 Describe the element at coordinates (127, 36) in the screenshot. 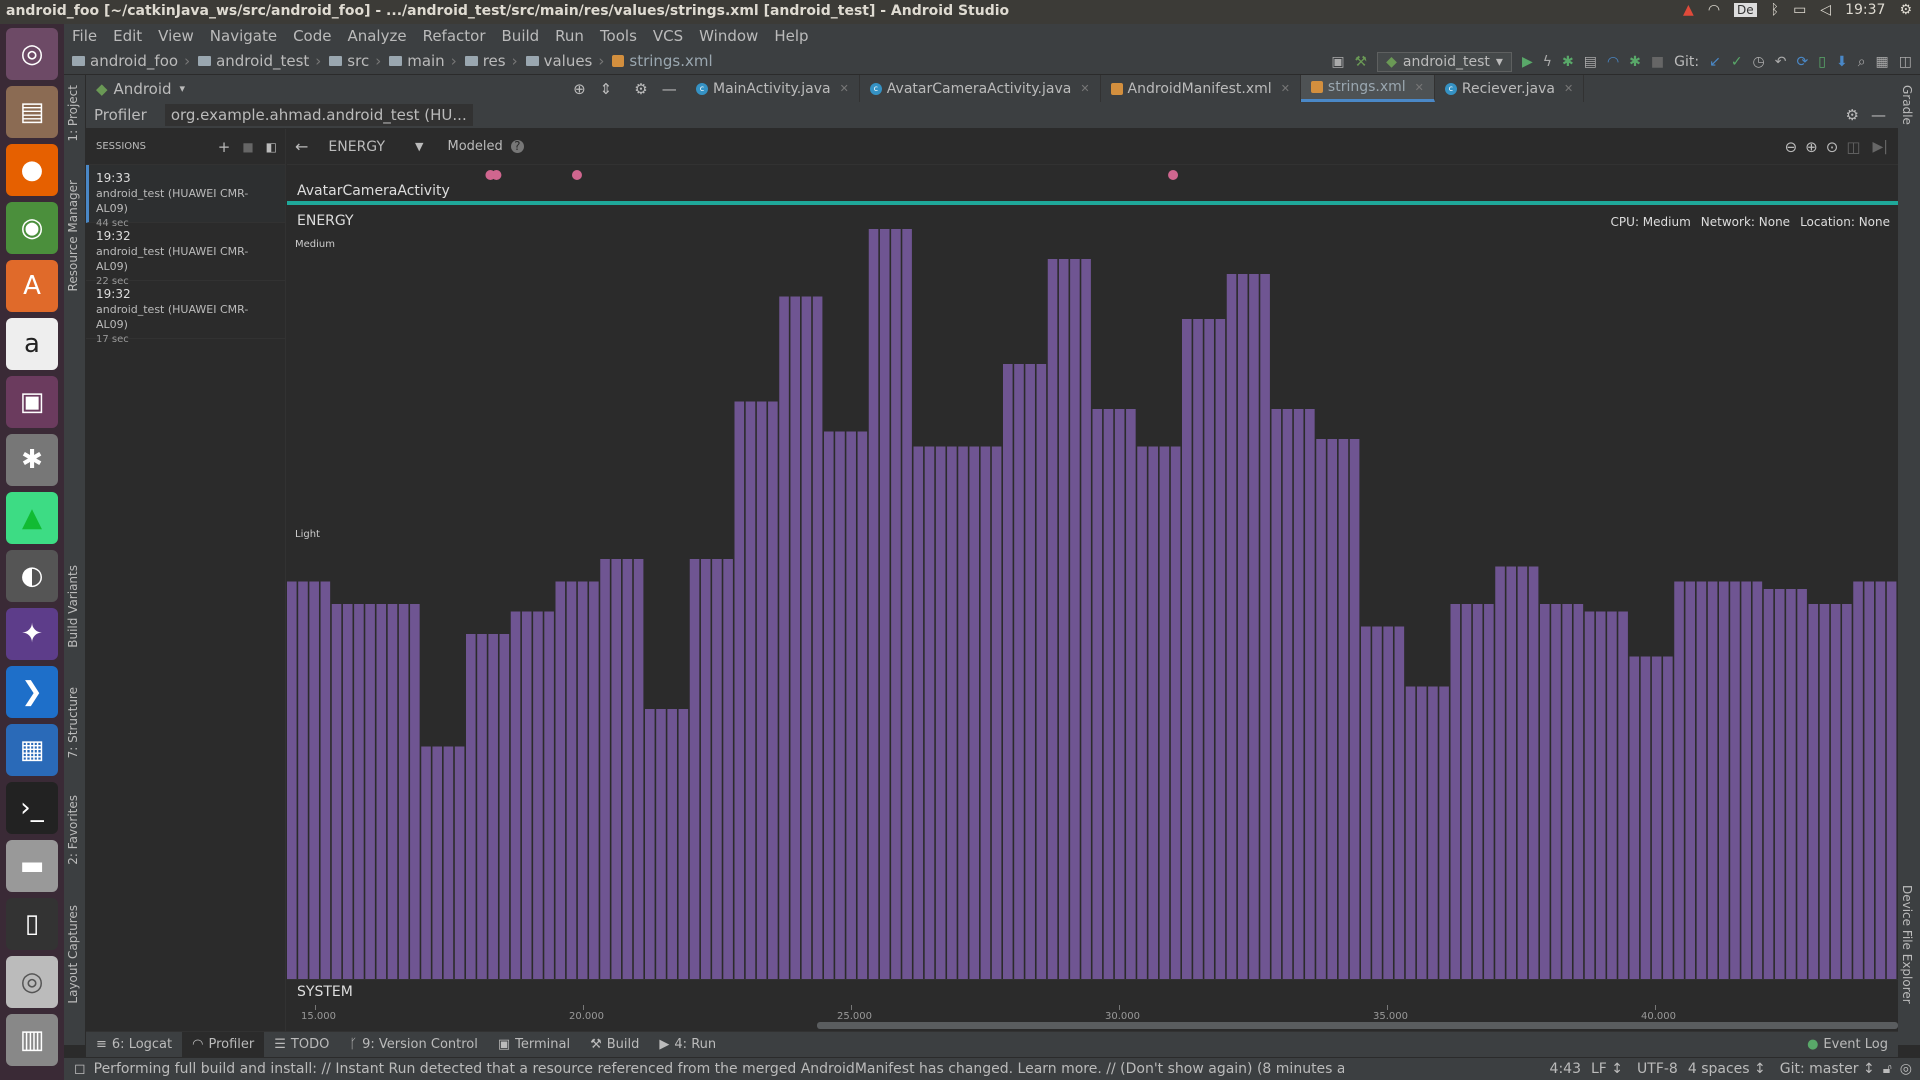

I see `menu-item-edit: Edit` at that location.